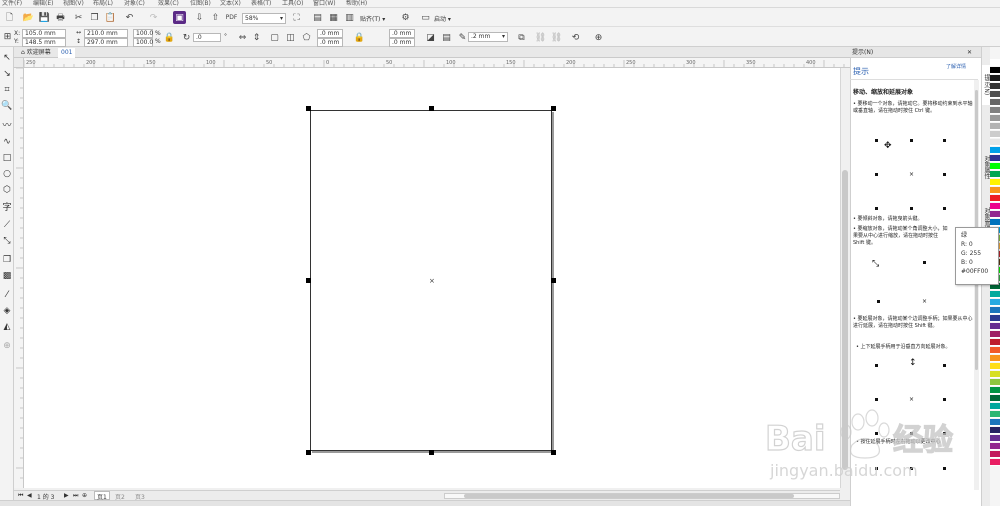 The height and width of the screenshot is (506, 1000). What do you see at coordinates (264, 18) in the screenshot?
I see `zoom-level-select: 58% ▾` at bounding box center [264, 18].